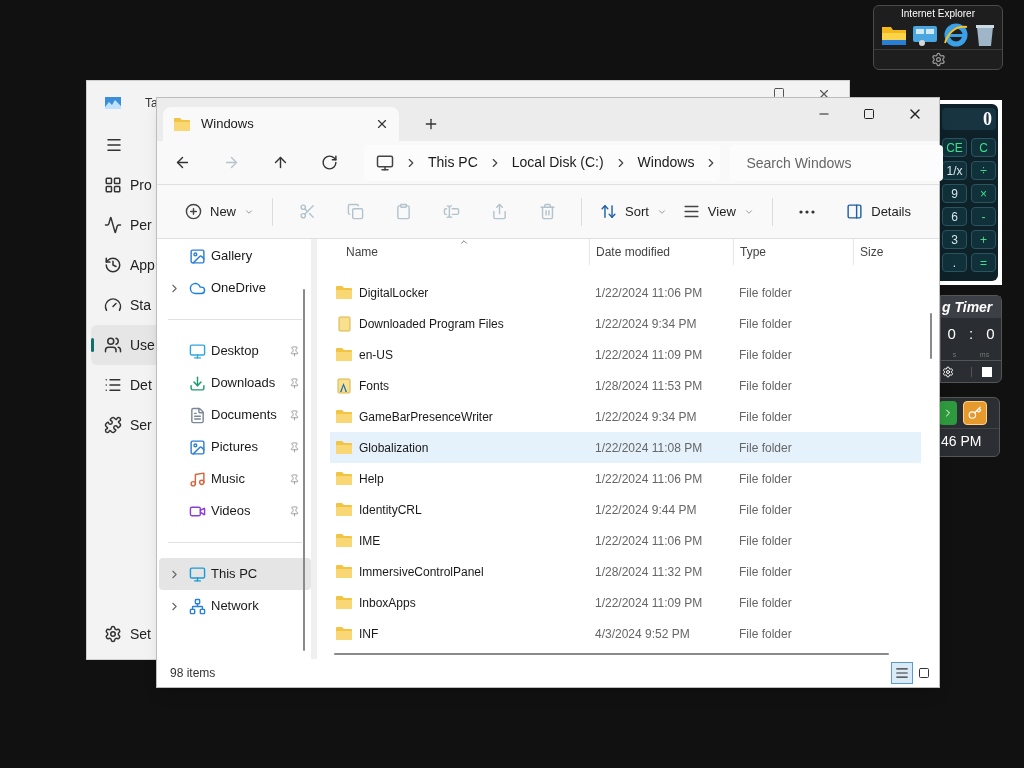  What do you see at coordinates (983, 193) in the screenshot?
I see `calculator-key: ×` at bounding box center [983, 193].